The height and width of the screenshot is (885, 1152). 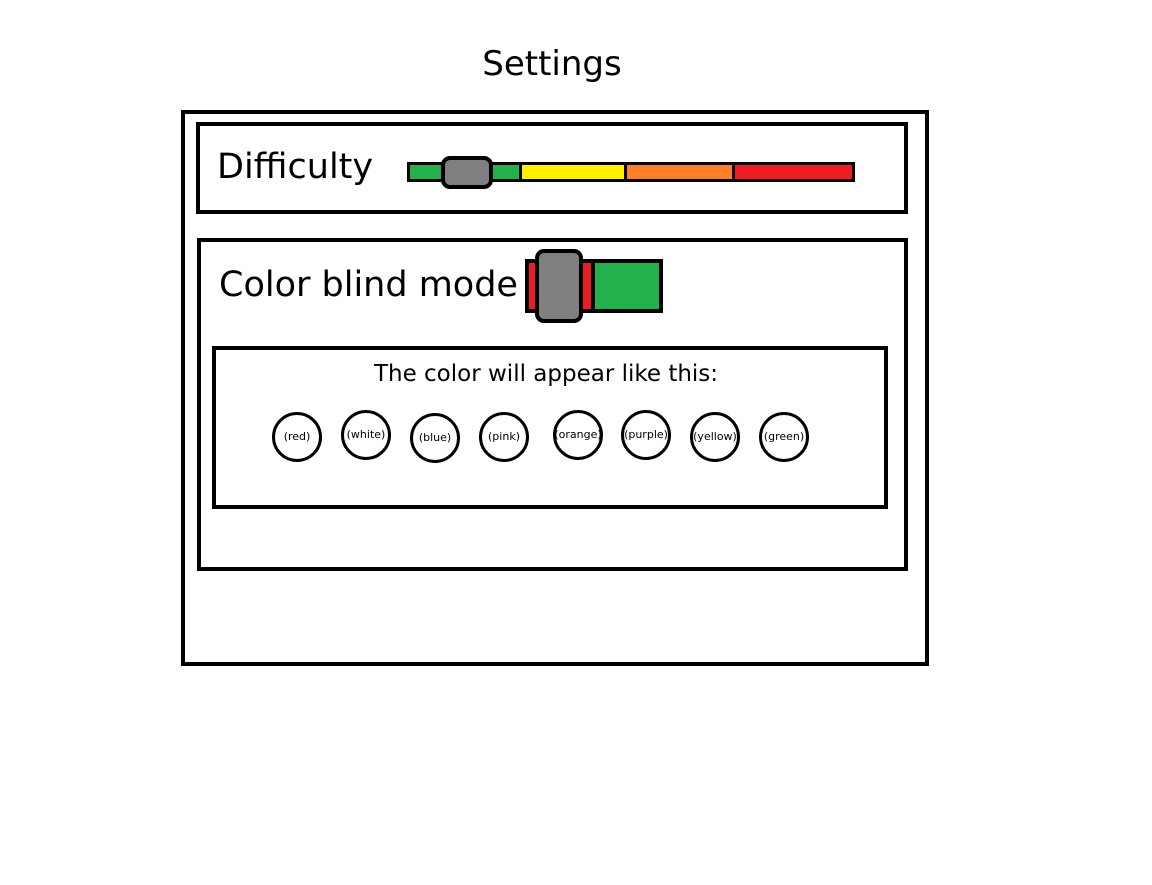 I want to click on color-blind-mode-label: Color blind mode, so click(x=368, y=285).